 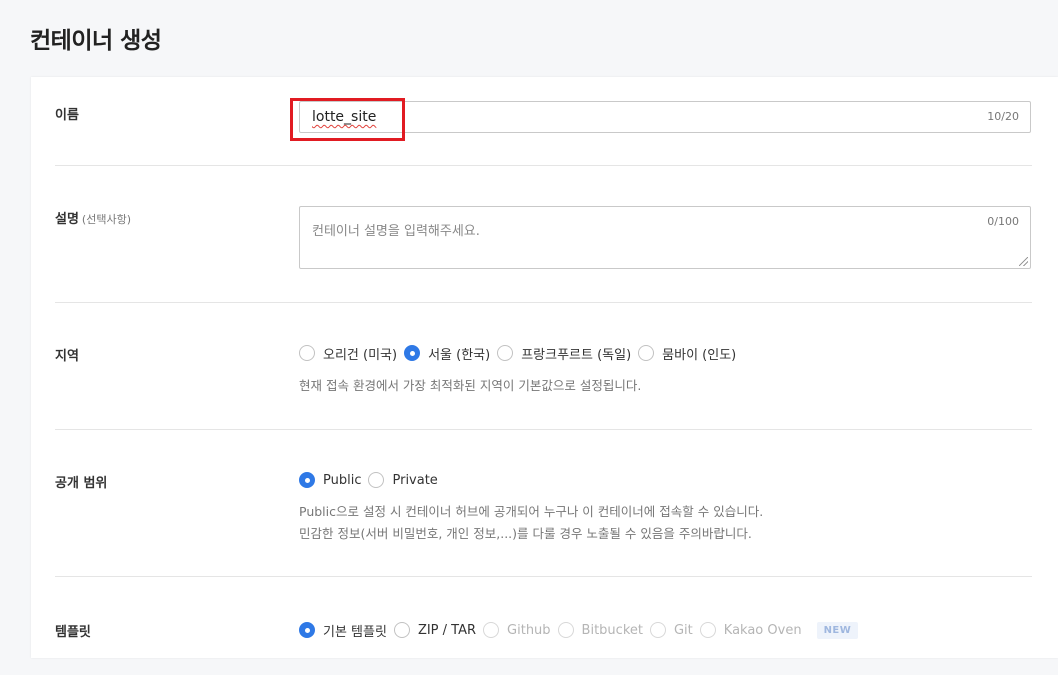 I want to click on name-input: lotte_site 10/20, so click(x=665, y=117).